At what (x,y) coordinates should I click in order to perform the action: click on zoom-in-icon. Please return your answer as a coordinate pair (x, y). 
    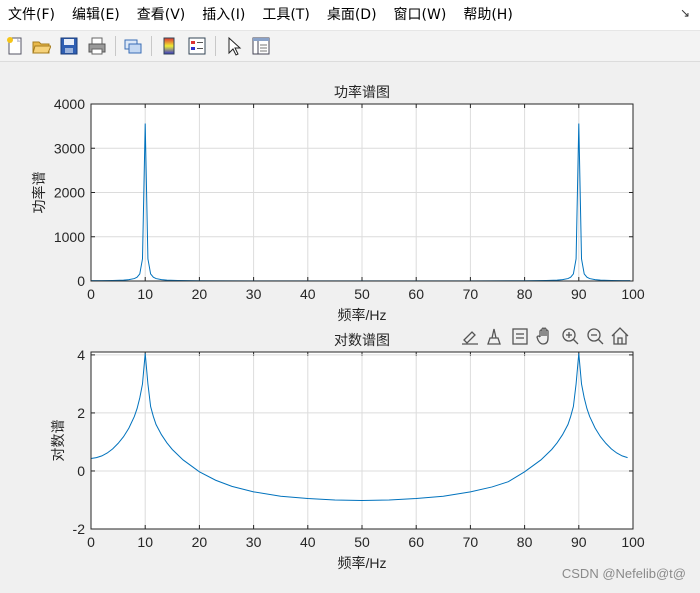
    Looking at the image, I should click on (570, 336).